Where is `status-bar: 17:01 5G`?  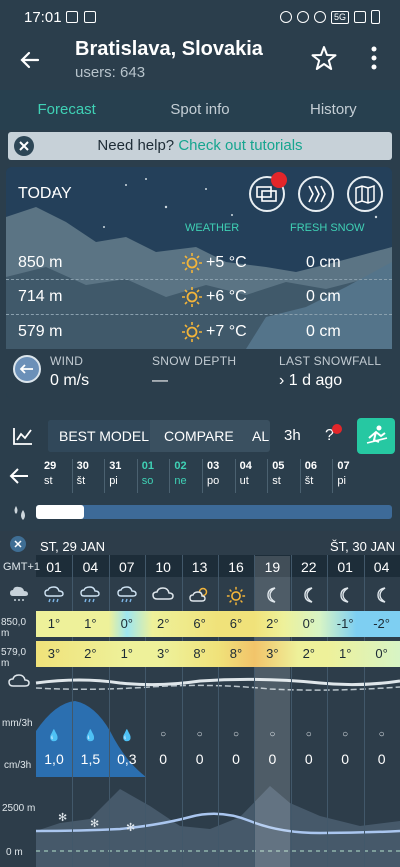
status-bar: 17:01 5G is located at coordinates (200, 17).